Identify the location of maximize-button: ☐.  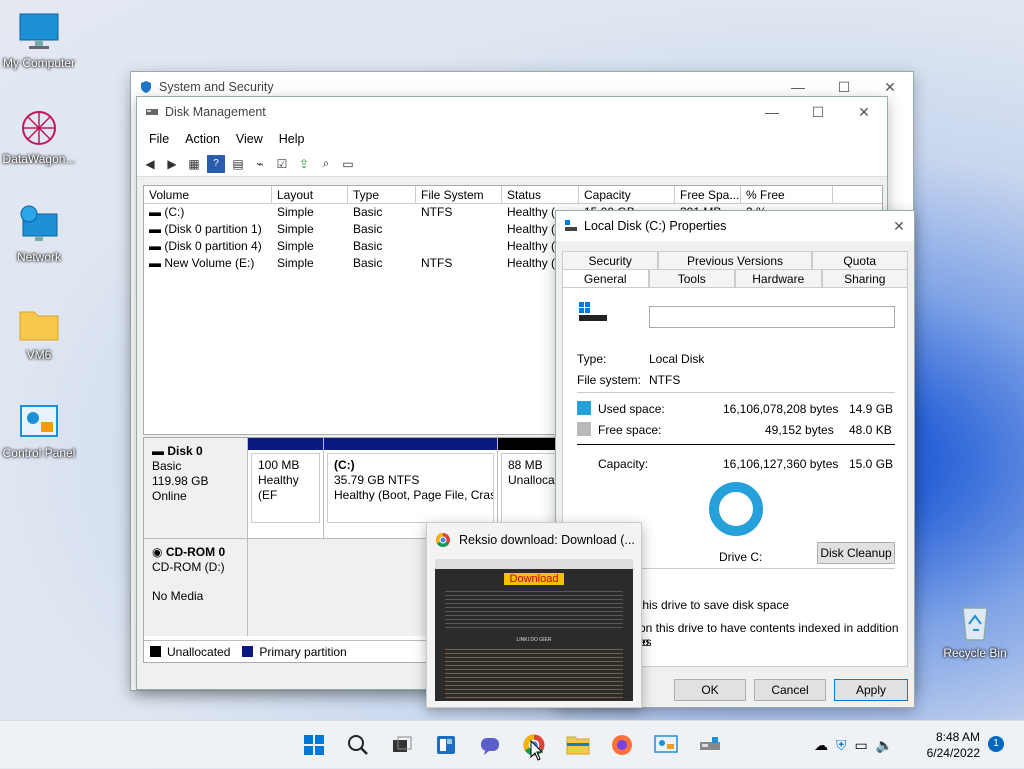
(818, 112).